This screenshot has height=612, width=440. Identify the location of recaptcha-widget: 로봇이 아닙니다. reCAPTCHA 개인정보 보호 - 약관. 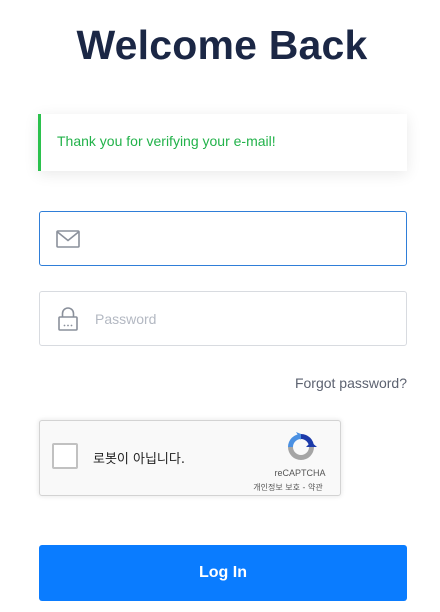
(190, 458).